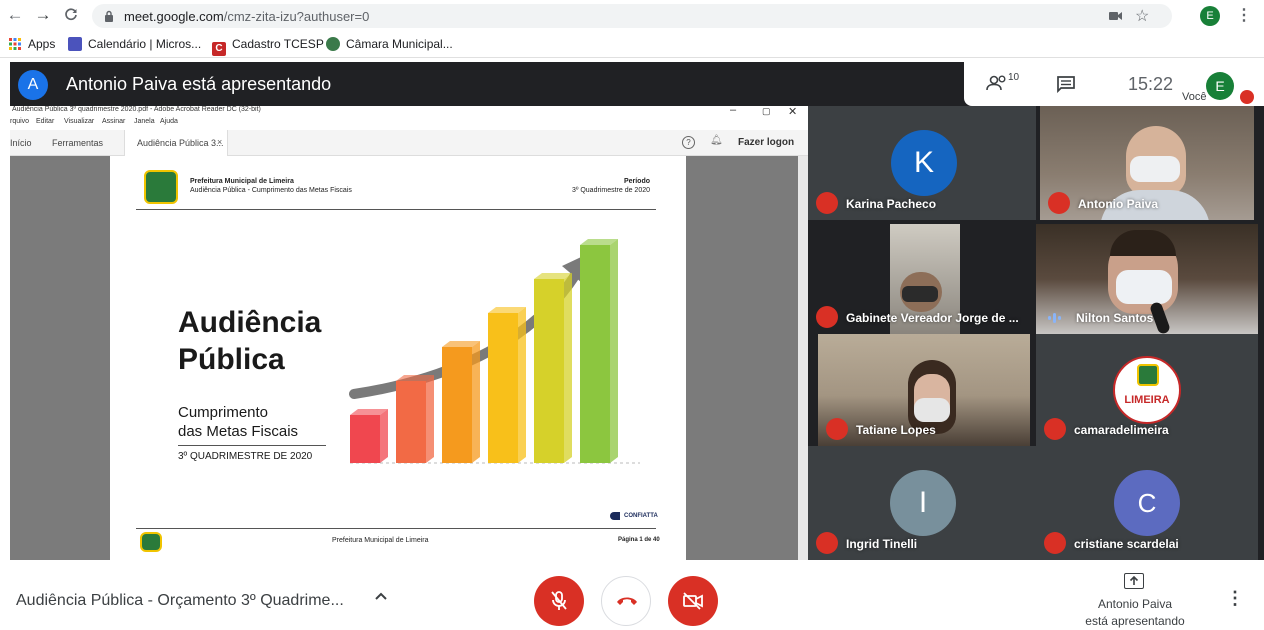 The height and width of the screenshot is (630, 1264). I want to click on camera-indicator-icon, so click(1115, 16).